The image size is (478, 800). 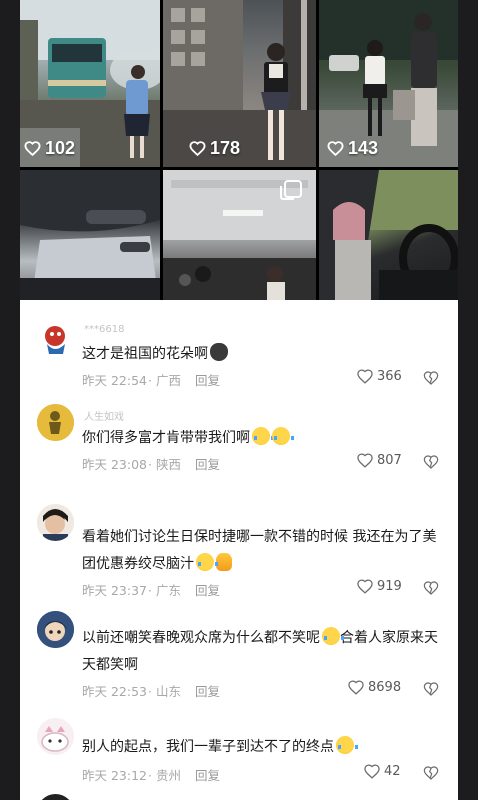 What do you see at coordinates (164, 691) in the screenshot?
I see `comment-location: · 山东` at bounding box center [164, 691].